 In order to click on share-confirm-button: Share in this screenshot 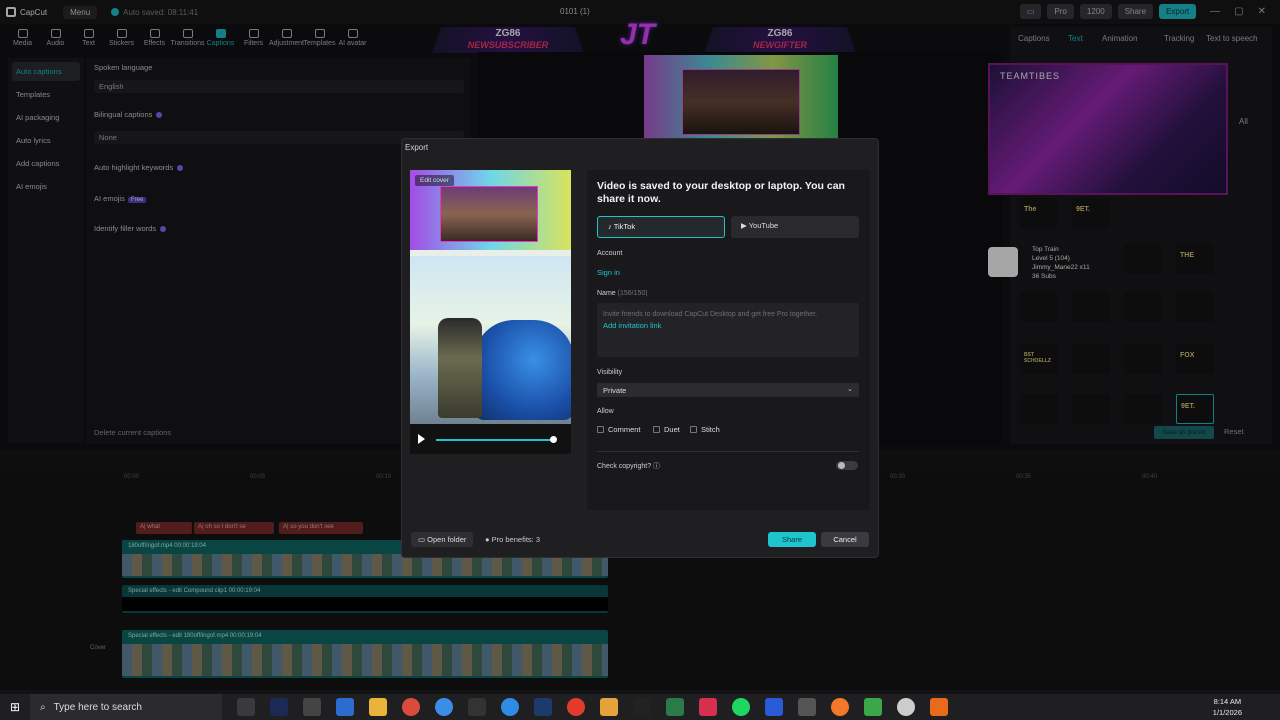, I will do `click(792, 539)`.